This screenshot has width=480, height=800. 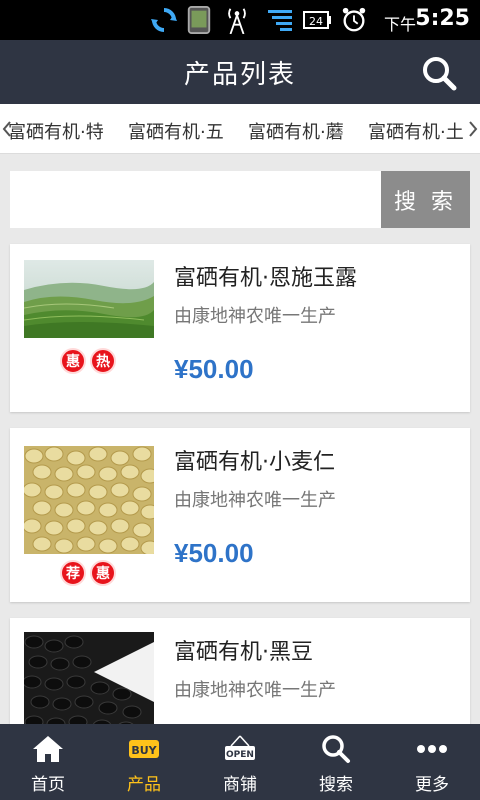 I want to click on more-icon, so click(x=432, y=749).